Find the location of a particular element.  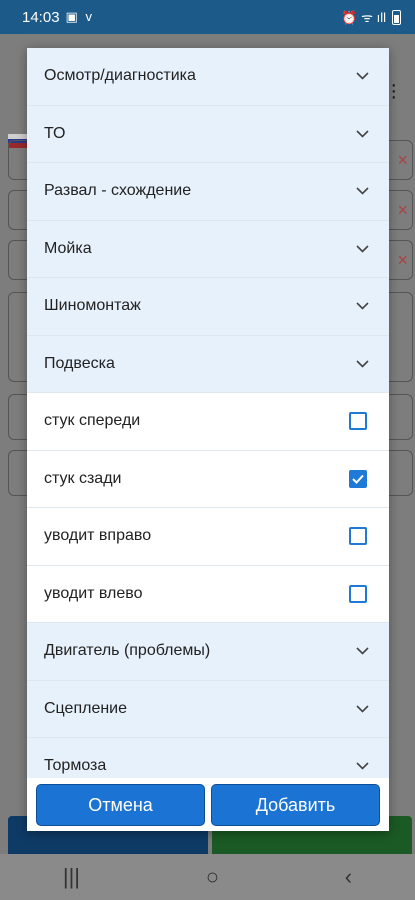

back-icon: ‹ is located at coordinates (348, 877).